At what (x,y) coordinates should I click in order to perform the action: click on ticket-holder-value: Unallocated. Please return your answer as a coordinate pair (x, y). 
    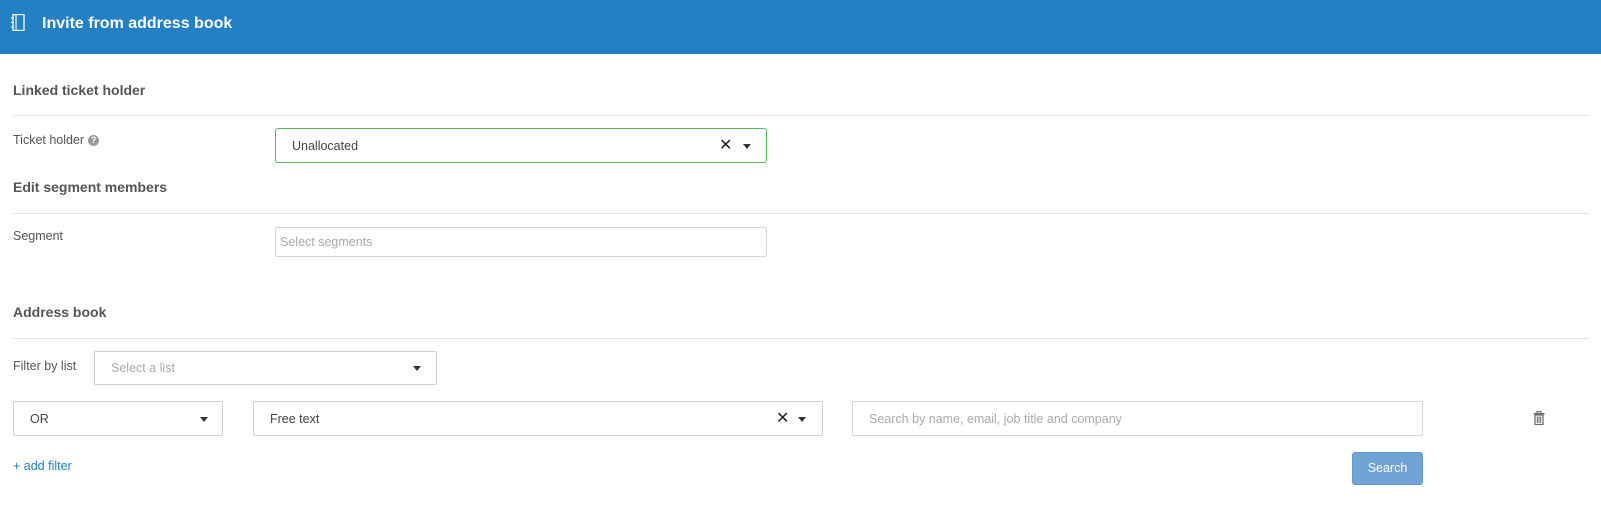
    Looking at the image, I should click on (325, 145).